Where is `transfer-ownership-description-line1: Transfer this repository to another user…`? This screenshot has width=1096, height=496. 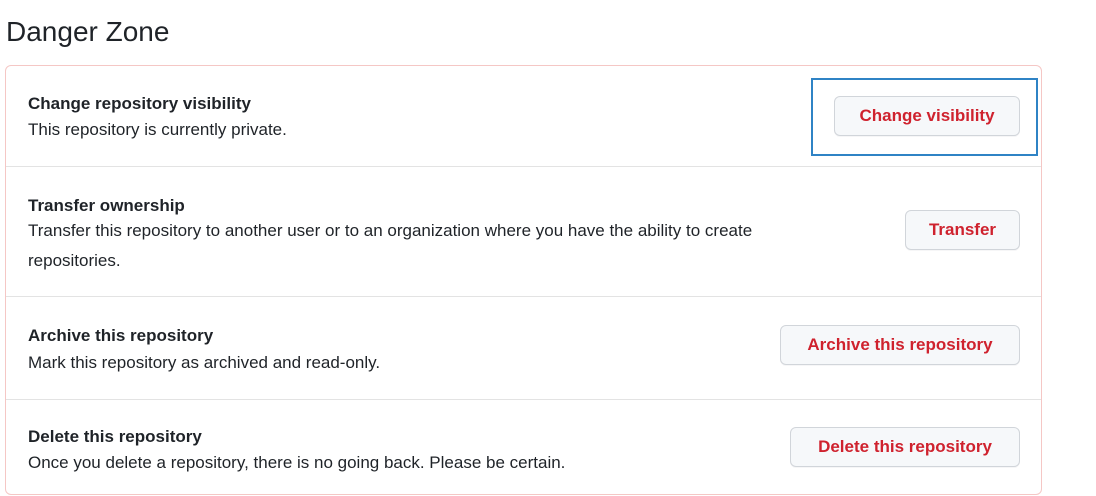 transfer-ownership-description-line1: Transfer this repository to another user… is located at coordinates (390, 230).